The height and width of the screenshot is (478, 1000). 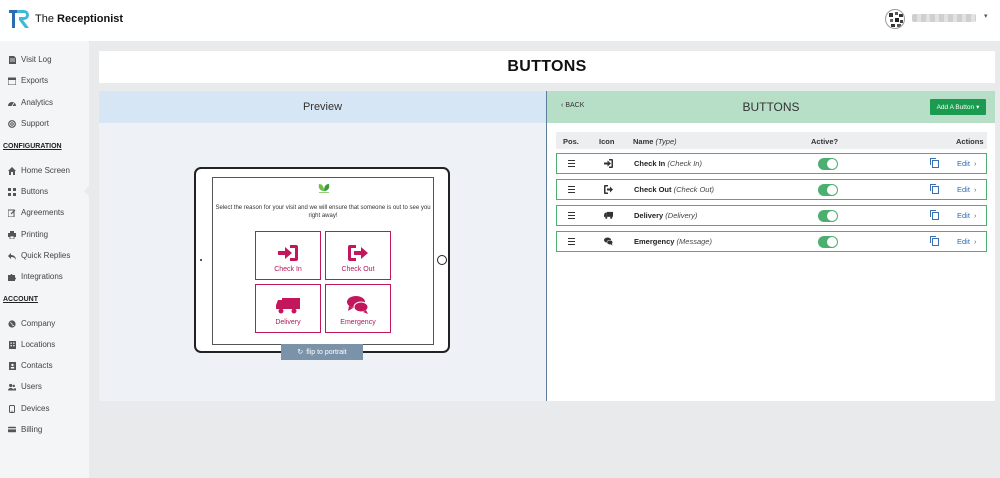 What do you see at coordinates (608, 215) in the screenshot?
I see `truck-icon` at bounding box center [608, 215].